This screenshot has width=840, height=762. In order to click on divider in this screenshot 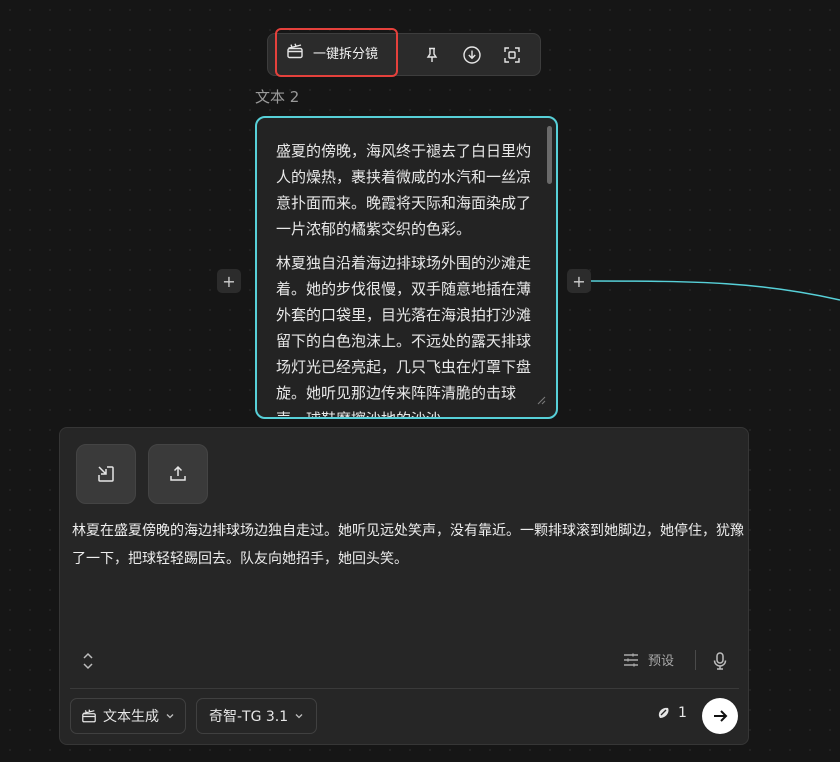, I will do `click(695, 660)`.